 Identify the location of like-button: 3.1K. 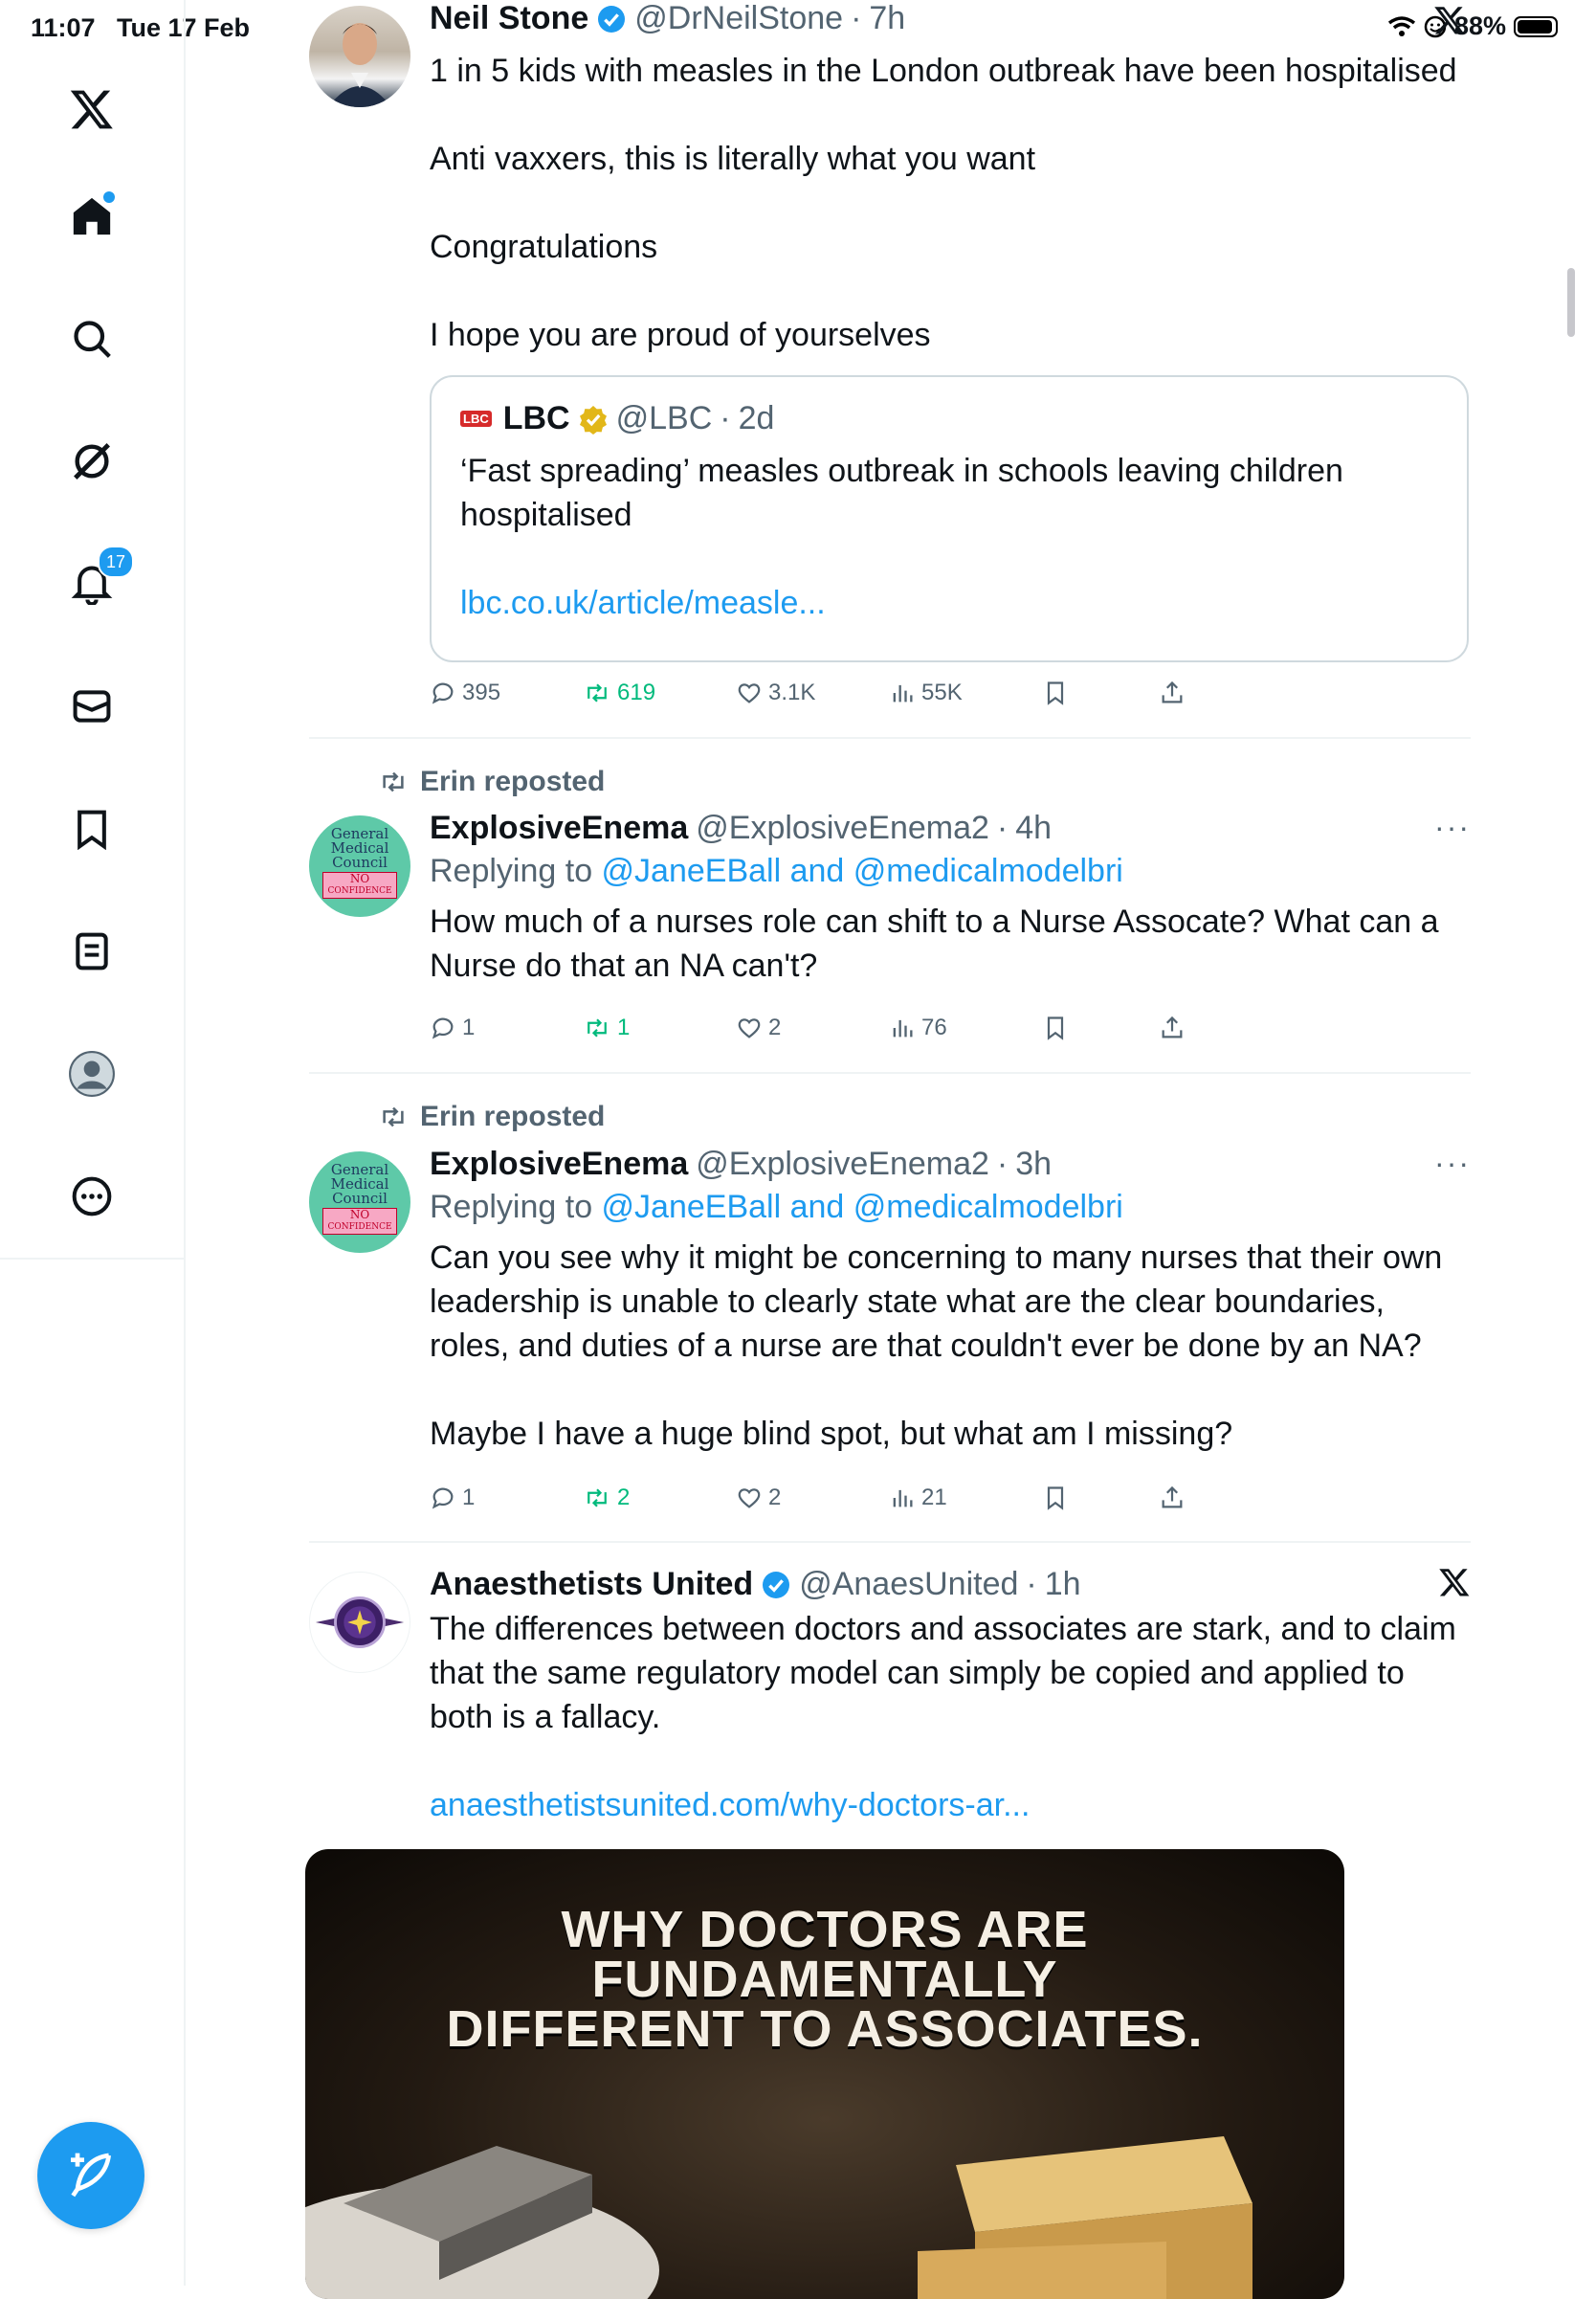
(776, 693).